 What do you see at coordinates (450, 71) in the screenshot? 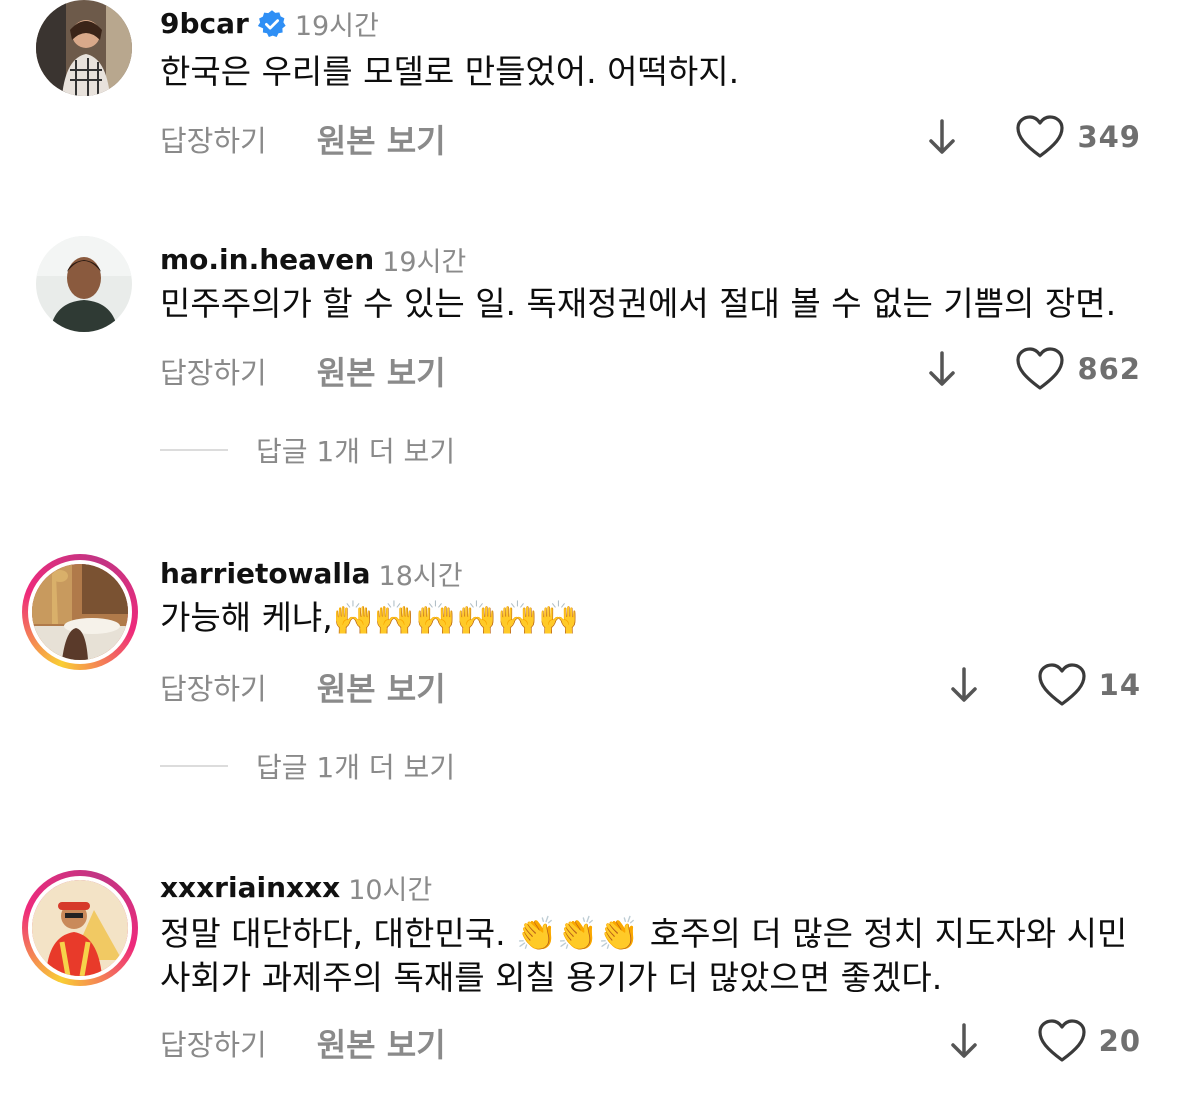
I see `comment-text: 한국은 우리를 모델로 만들었어. 어떡하지.` at bounding box center [450, 71].